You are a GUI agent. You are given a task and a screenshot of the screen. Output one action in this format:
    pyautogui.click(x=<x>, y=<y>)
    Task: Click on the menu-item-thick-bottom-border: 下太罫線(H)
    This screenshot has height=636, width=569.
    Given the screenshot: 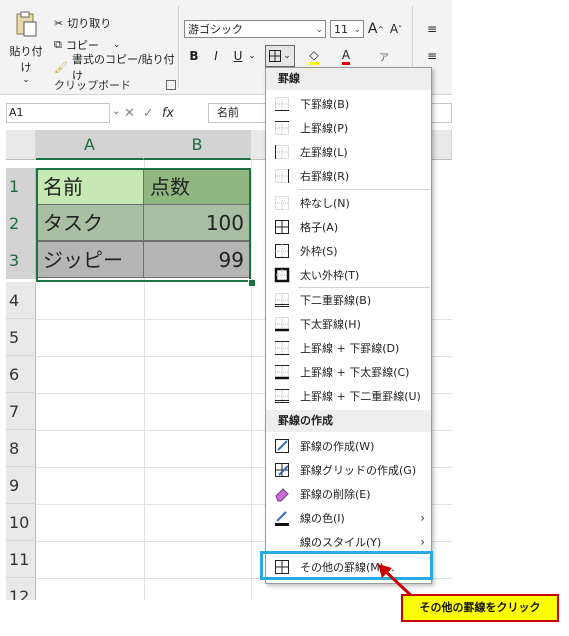 What is the action you would take?
    pyautogui.click(x=348, y=323)
    